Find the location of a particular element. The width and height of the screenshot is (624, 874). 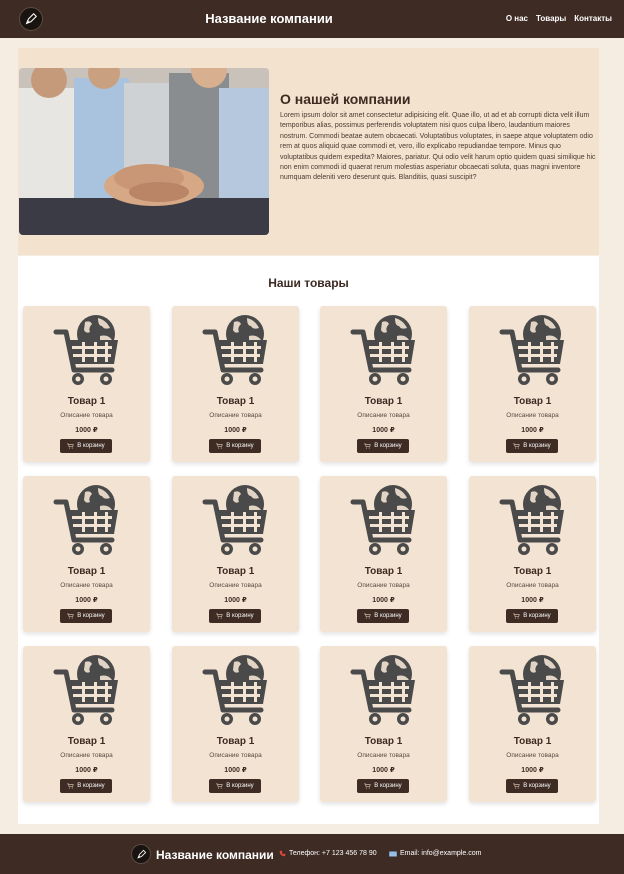

team-hands-photo is located at coordinates (144, 151).